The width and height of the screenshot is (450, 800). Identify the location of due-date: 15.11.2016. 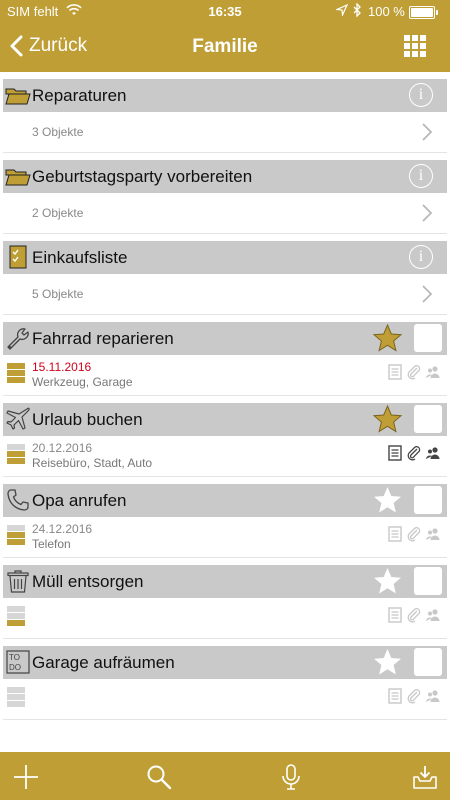
(62, 367).